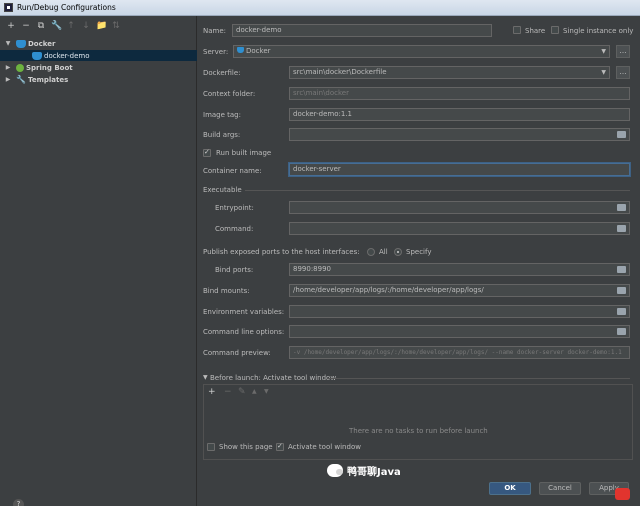 Image resolution: width=640 pixels, height=506 pixels. Describe the element at coordinates (49, 67) in the screenshot. I see `tree-group-label: Spring Boot` at that location.